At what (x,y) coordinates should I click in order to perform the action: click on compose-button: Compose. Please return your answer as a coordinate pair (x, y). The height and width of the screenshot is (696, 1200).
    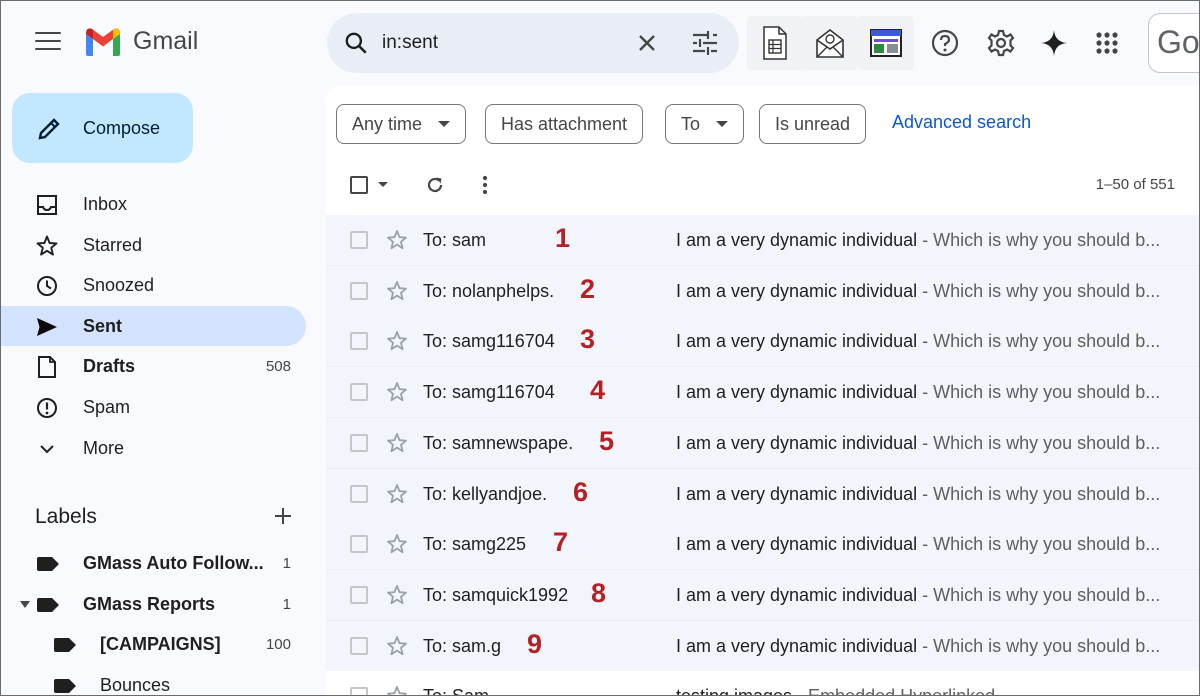
    Looking at the image, I should click on (102, 128).